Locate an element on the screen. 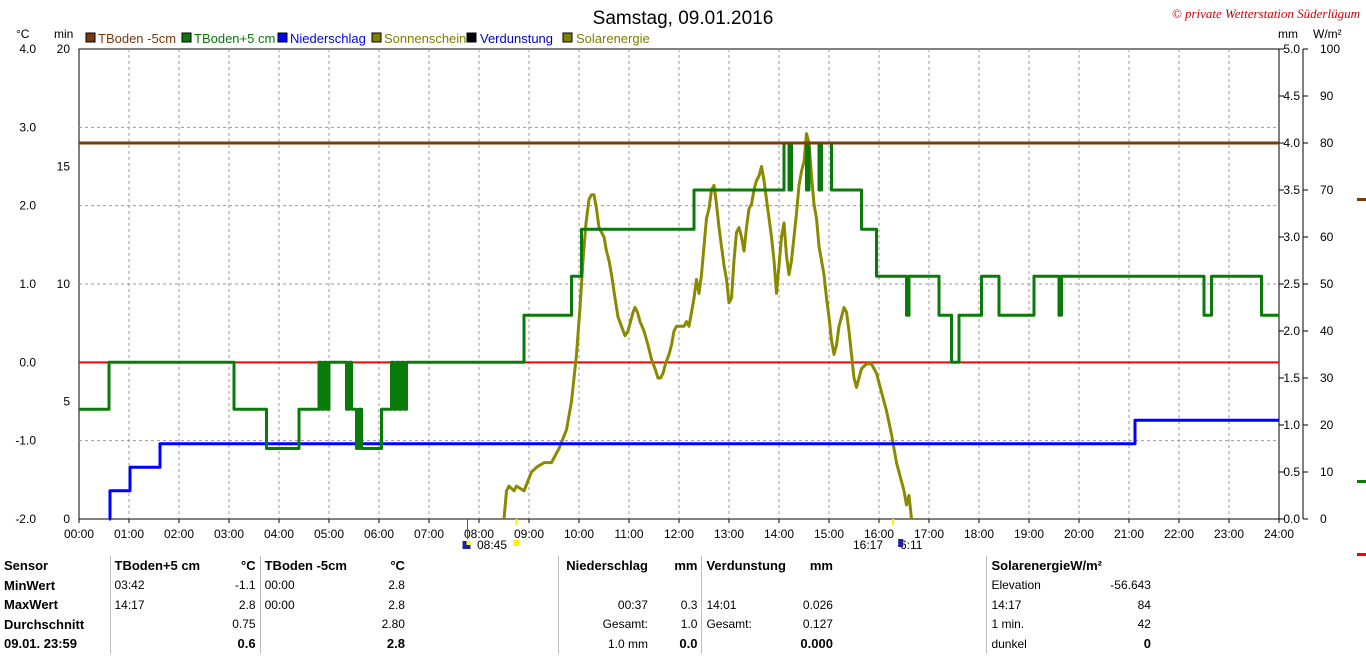  x-tick-label: 09:00 is located at coordinates (529, 534).